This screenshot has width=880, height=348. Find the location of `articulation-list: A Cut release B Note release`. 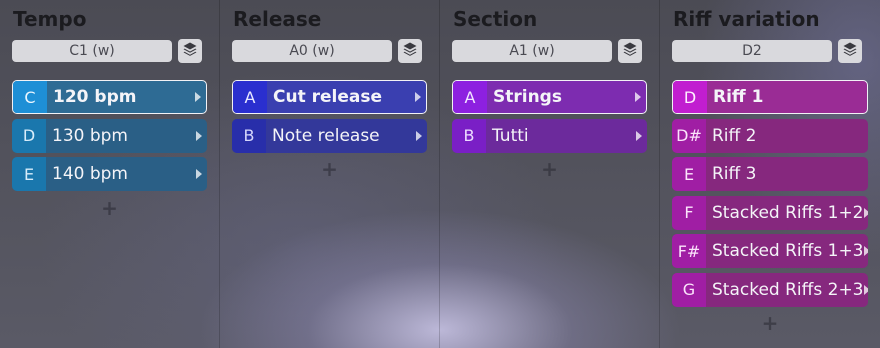

articulation-list: A Cut release B Note release is located at coordinates (329, 116).